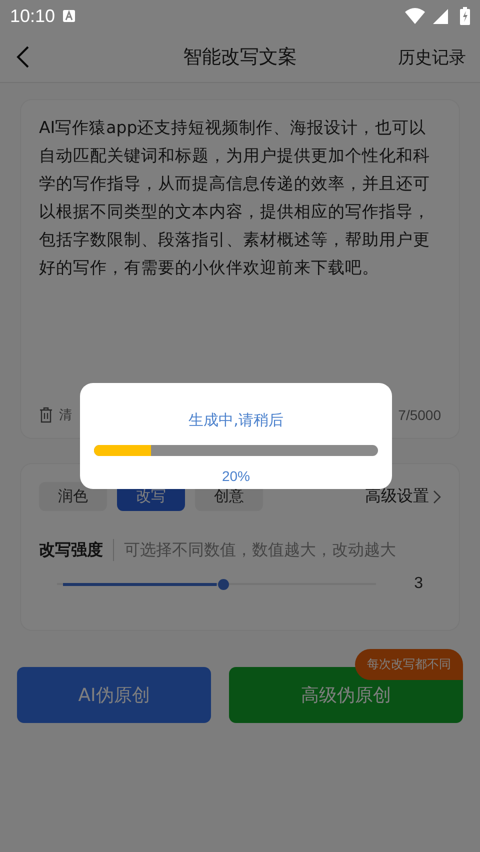 The height and width of the screenshot is (852, 480). I want to click on character-counter: 7/5000, so click(419, 415).